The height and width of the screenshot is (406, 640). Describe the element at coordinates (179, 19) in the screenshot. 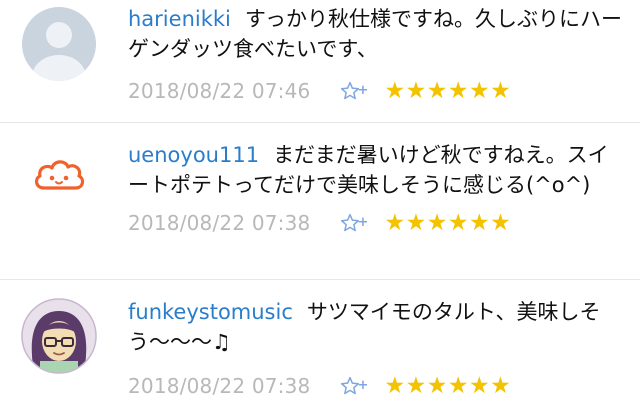

I see `username-link: harienikki` at that location.